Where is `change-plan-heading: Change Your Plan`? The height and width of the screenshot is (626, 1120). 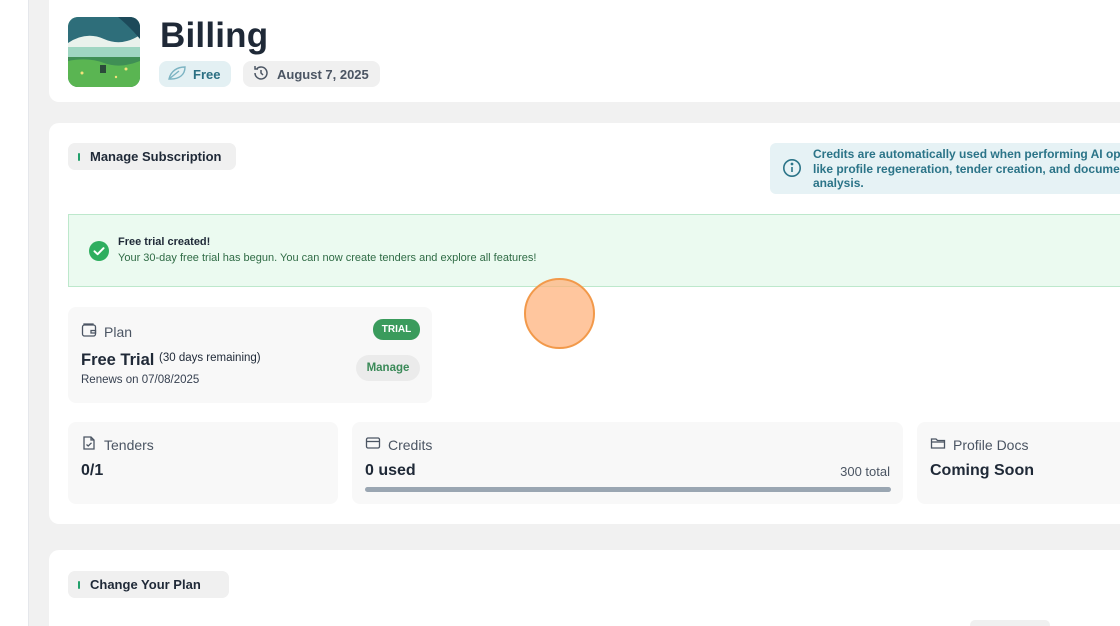
change-plan-heading: Change Your Plan is located at coordinates (148, 584).